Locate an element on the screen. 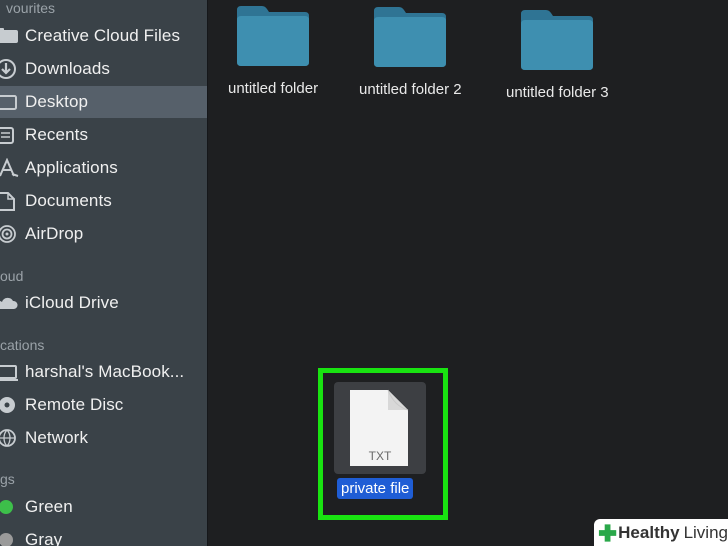  sidebar-item-label: Creative Cloud Files is located at coordinates (103, 35).